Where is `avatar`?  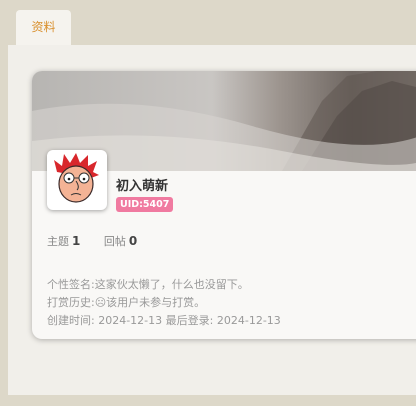 avatar is located at coordinates (77, 180).